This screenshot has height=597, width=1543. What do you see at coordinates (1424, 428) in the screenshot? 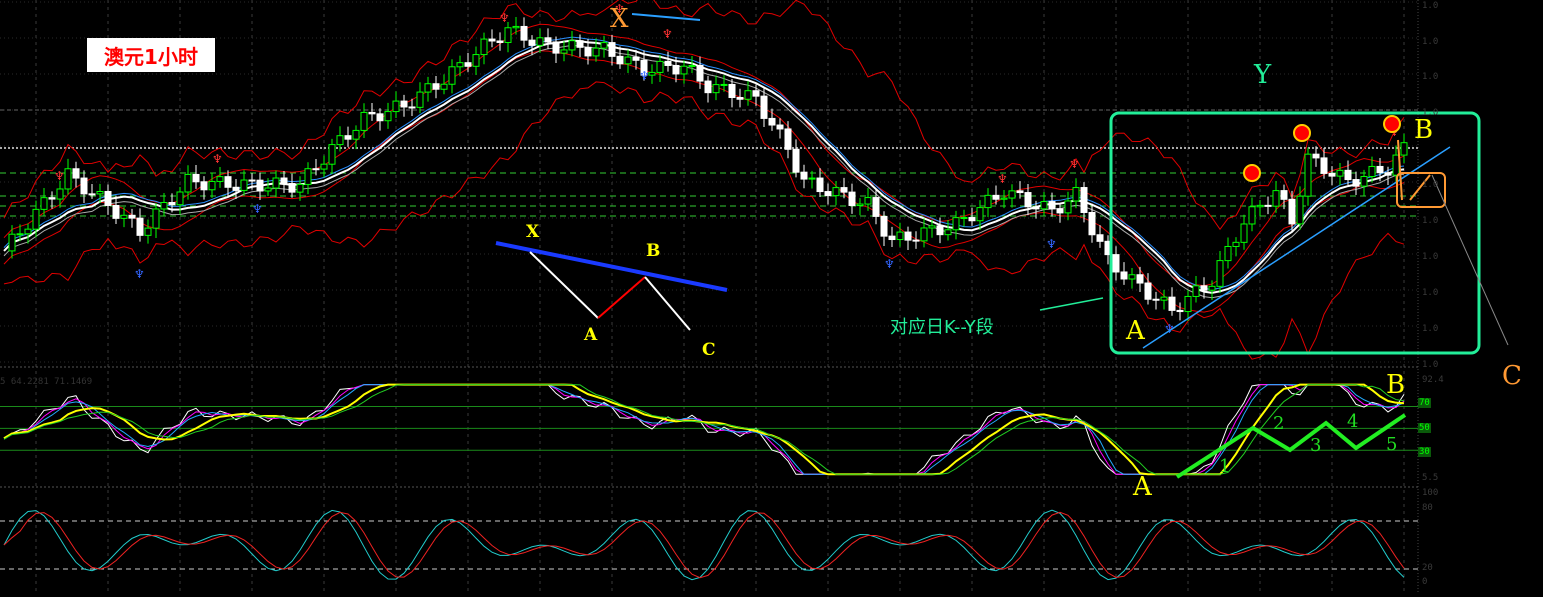
I see `osc-axis-50: 50` at bounding box center [1424, 428].